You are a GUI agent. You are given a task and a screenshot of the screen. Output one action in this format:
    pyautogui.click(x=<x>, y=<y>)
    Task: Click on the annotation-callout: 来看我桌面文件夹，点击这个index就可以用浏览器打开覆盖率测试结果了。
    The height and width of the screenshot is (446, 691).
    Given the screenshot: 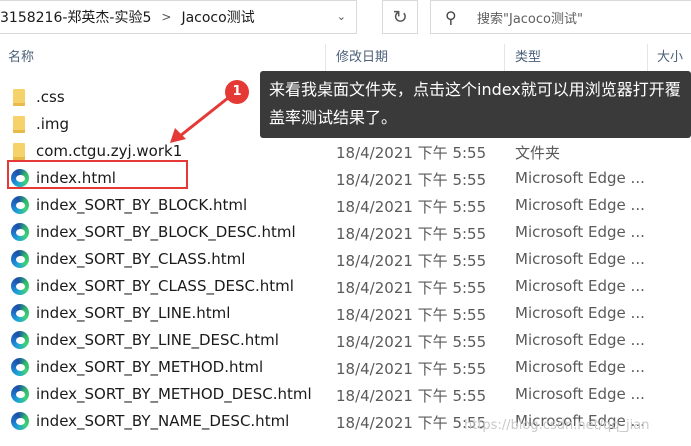 What is the action you would take?
    pyautogui.click(x=475, y=104)
    